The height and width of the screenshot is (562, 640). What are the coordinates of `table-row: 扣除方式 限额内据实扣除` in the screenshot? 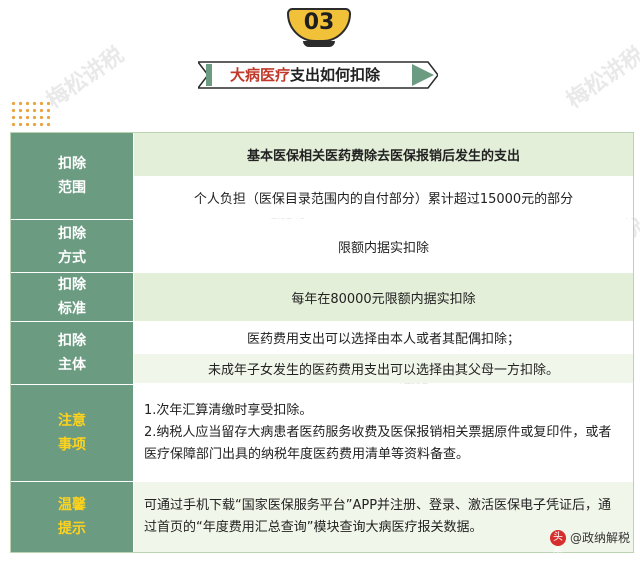 It's located at (322, 245).